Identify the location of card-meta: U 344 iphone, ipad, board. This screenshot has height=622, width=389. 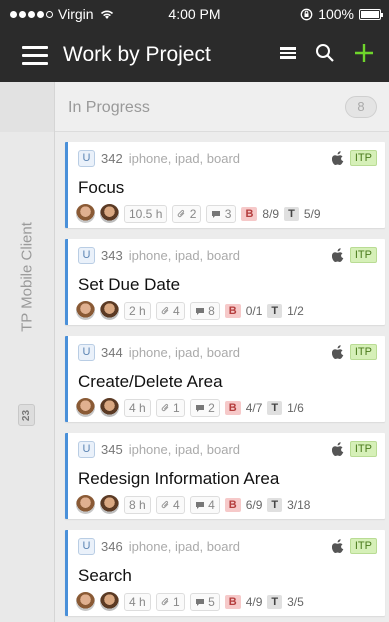
(159, 352).